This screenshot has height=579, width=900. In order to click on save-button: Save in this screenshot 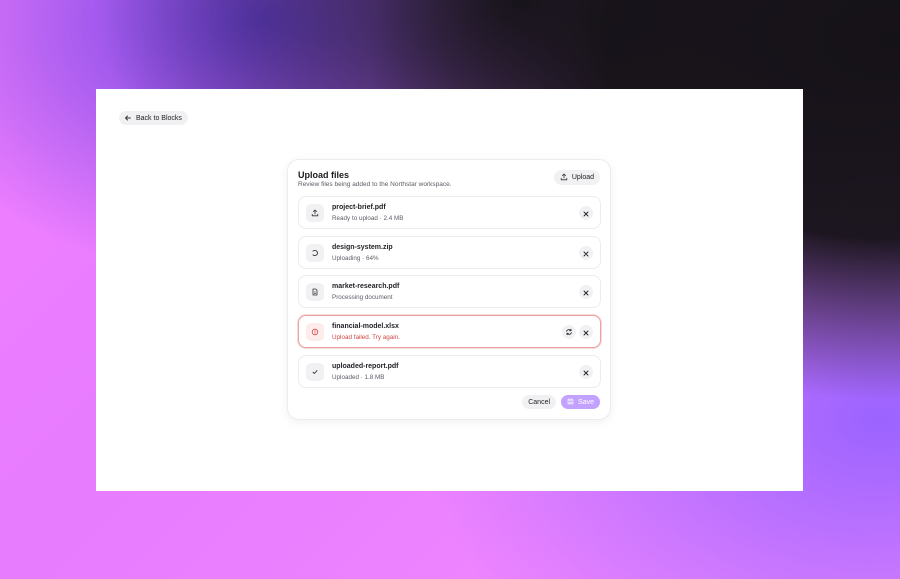, I will do `click(580, 402)`.